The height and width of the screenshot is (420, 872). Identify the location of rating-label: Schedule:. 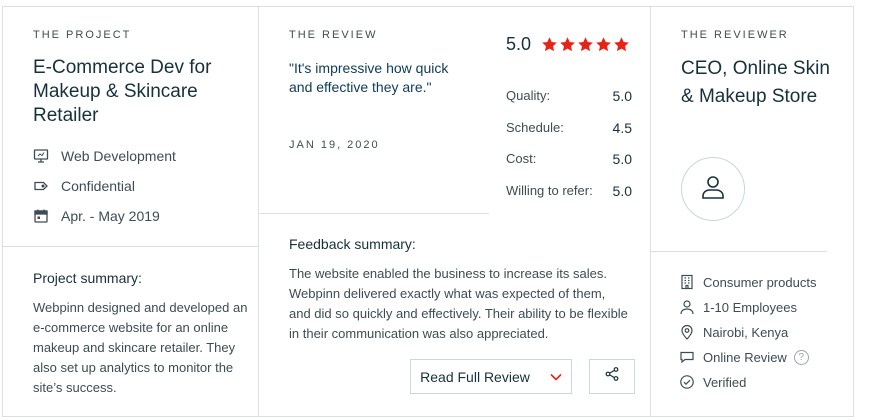
(535, 127).